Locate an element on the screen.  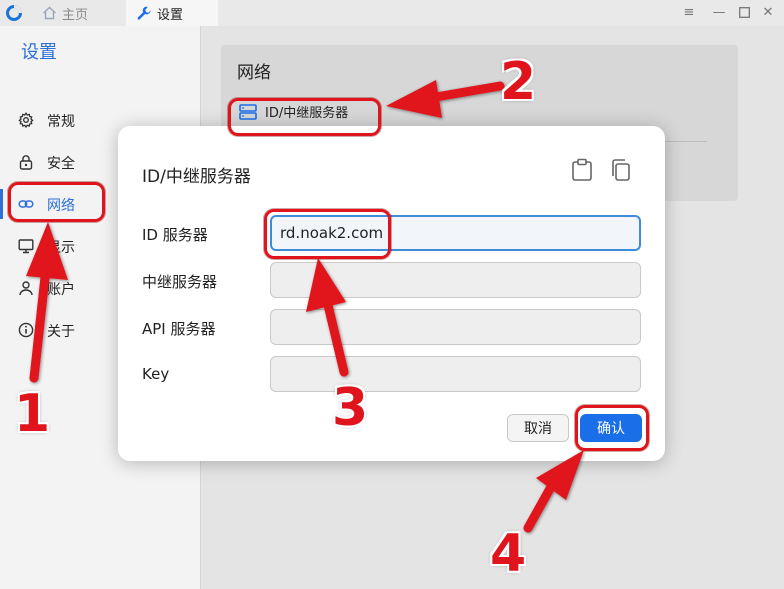
relay-server-label: 中继服务器 is located at coordinates (180, 282).